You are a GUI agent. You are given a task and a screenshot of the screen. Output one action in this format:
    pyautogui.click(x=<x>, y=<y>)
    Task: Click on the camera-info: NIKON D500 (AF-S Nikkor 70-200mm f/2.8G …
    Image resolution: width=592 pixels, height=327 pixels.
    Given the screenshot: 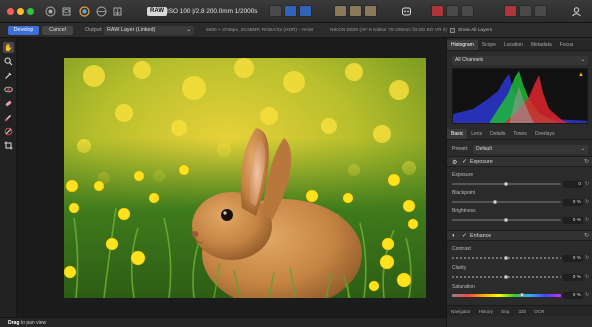 What is the action you would take?
    pyautogui.click(x=389, y=30)
    